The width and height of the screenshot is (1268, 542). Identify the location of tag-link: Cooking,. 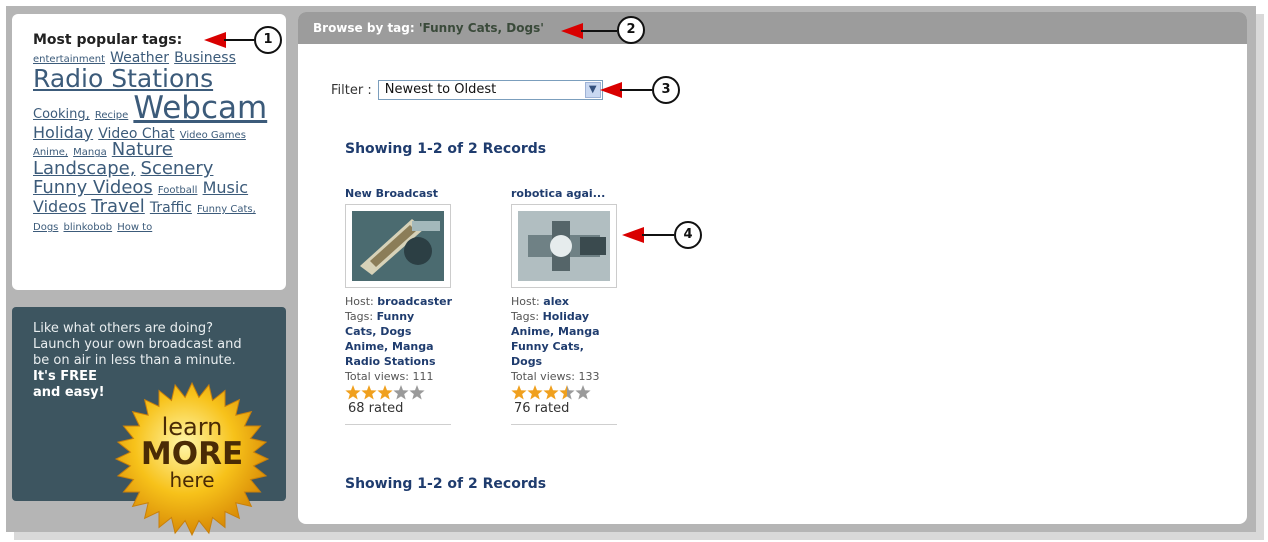
(61, 114).